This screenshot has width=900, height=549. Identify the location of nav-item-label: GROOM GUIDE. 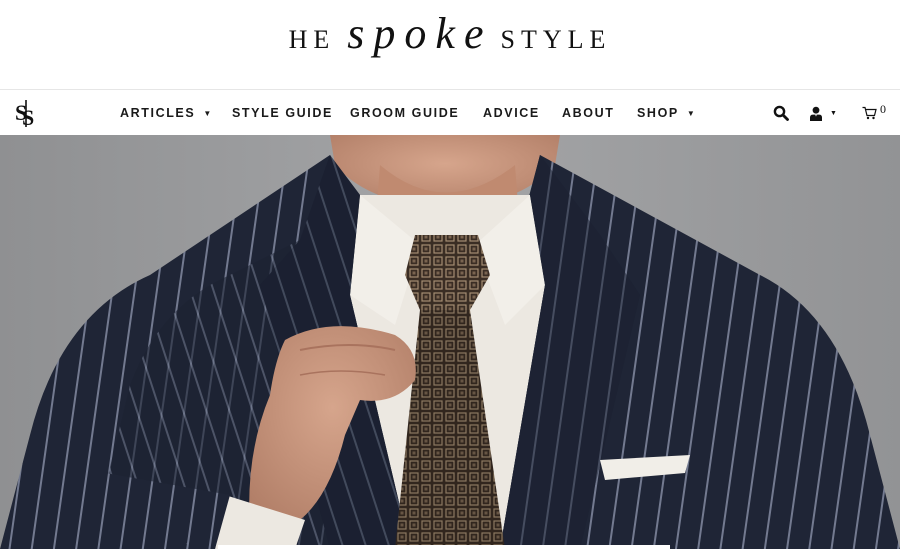
(405, 113).